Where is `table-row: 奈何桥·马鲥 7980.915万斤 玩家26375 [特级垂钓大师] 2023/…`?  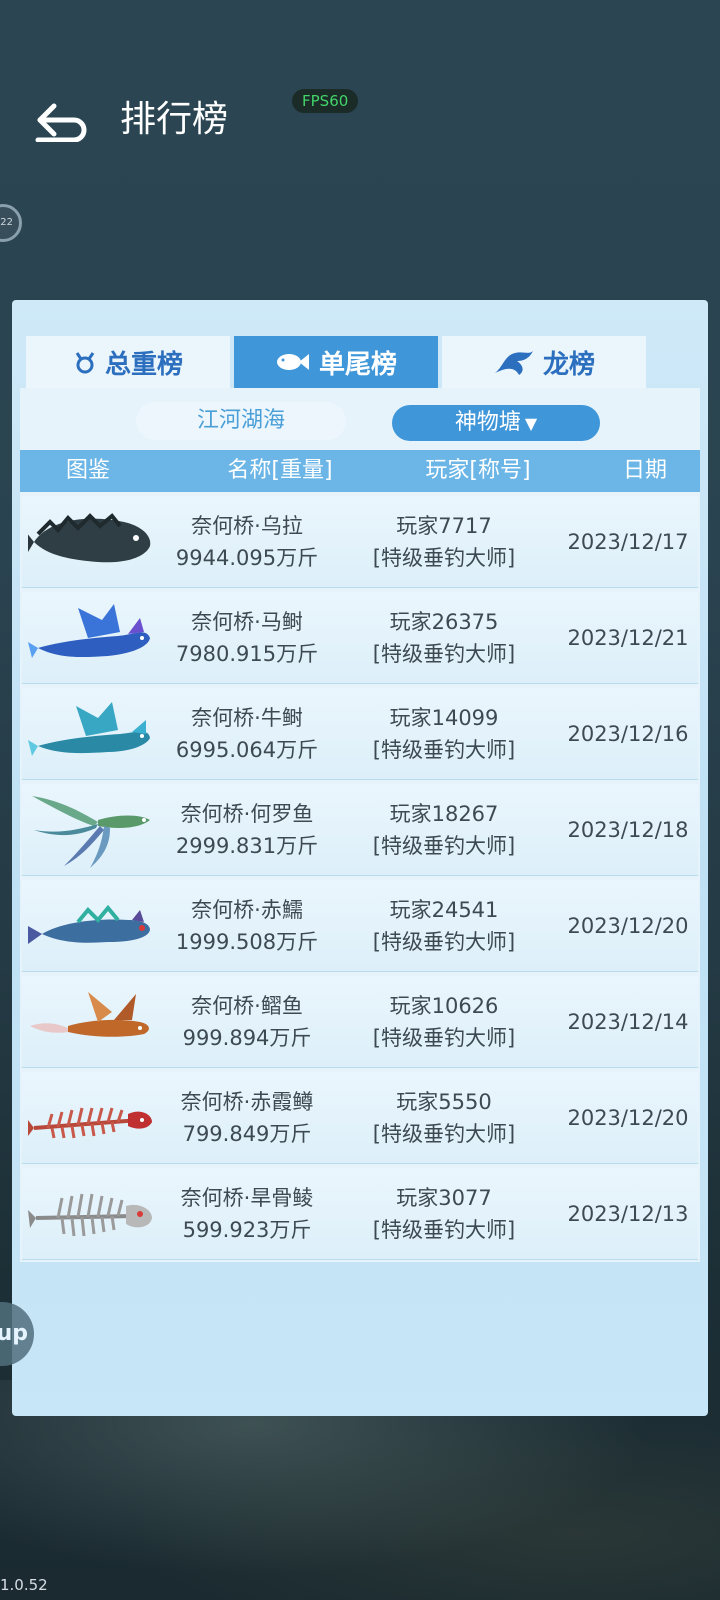 table-row: 奈何桥·马鲥 7980.915万斤 玩家26375 [特级垂钓大师] 2023/… is located at coordinates (360, 638).